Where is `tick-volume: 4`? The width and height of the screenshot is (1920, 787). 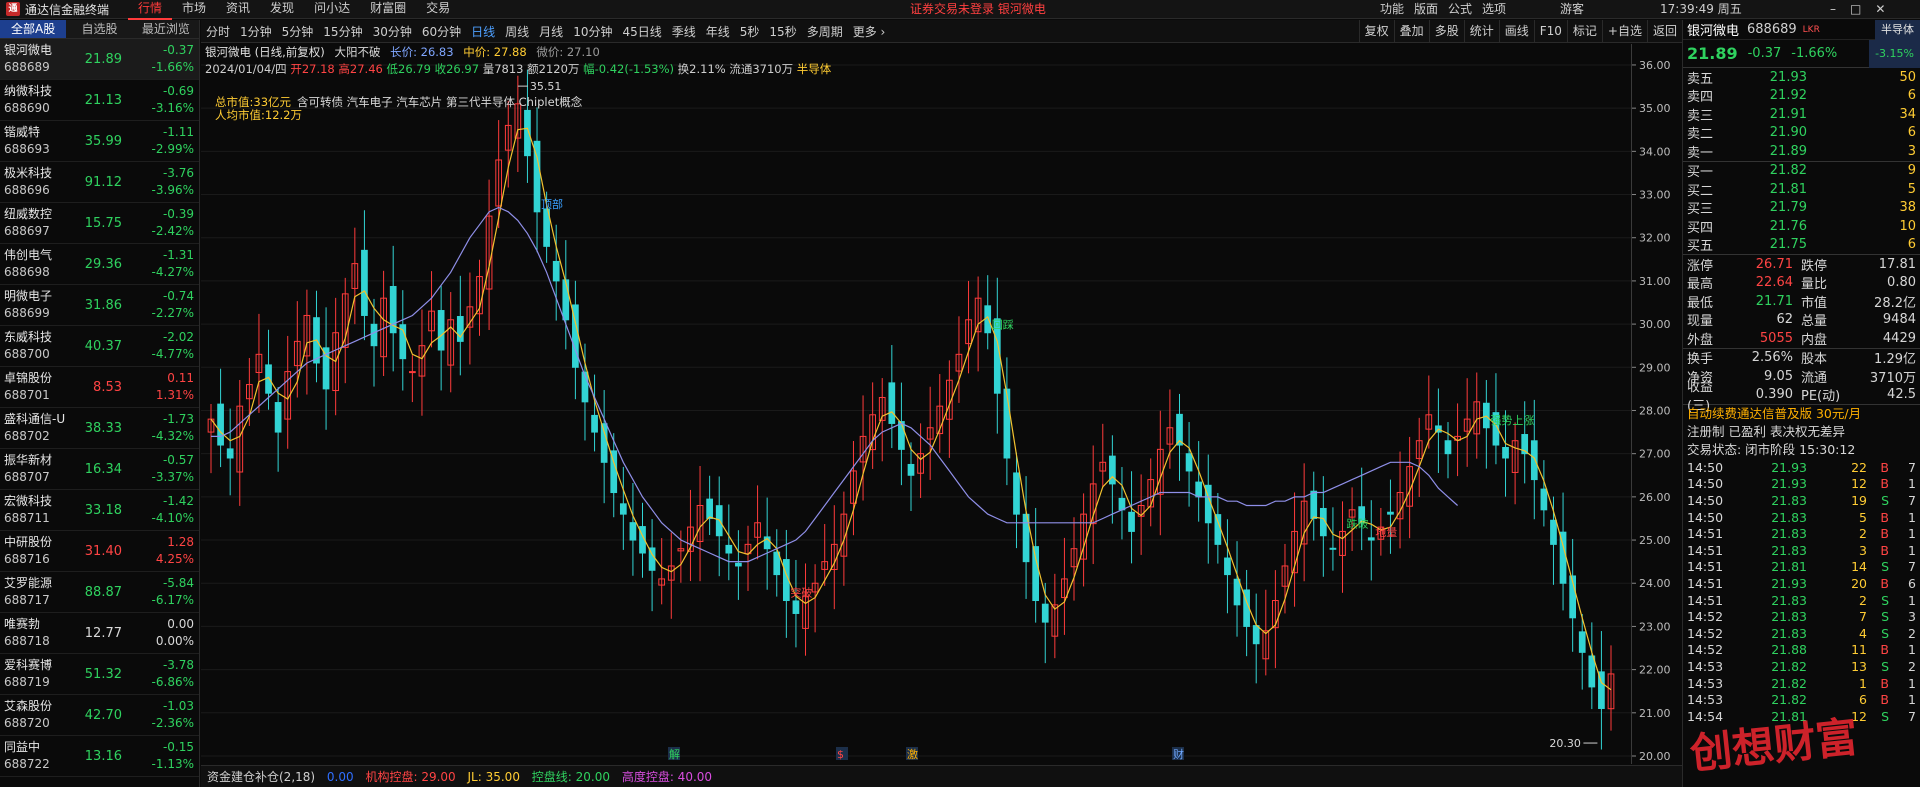
tick-volume: 4 is located at coordinates (1863, 633).